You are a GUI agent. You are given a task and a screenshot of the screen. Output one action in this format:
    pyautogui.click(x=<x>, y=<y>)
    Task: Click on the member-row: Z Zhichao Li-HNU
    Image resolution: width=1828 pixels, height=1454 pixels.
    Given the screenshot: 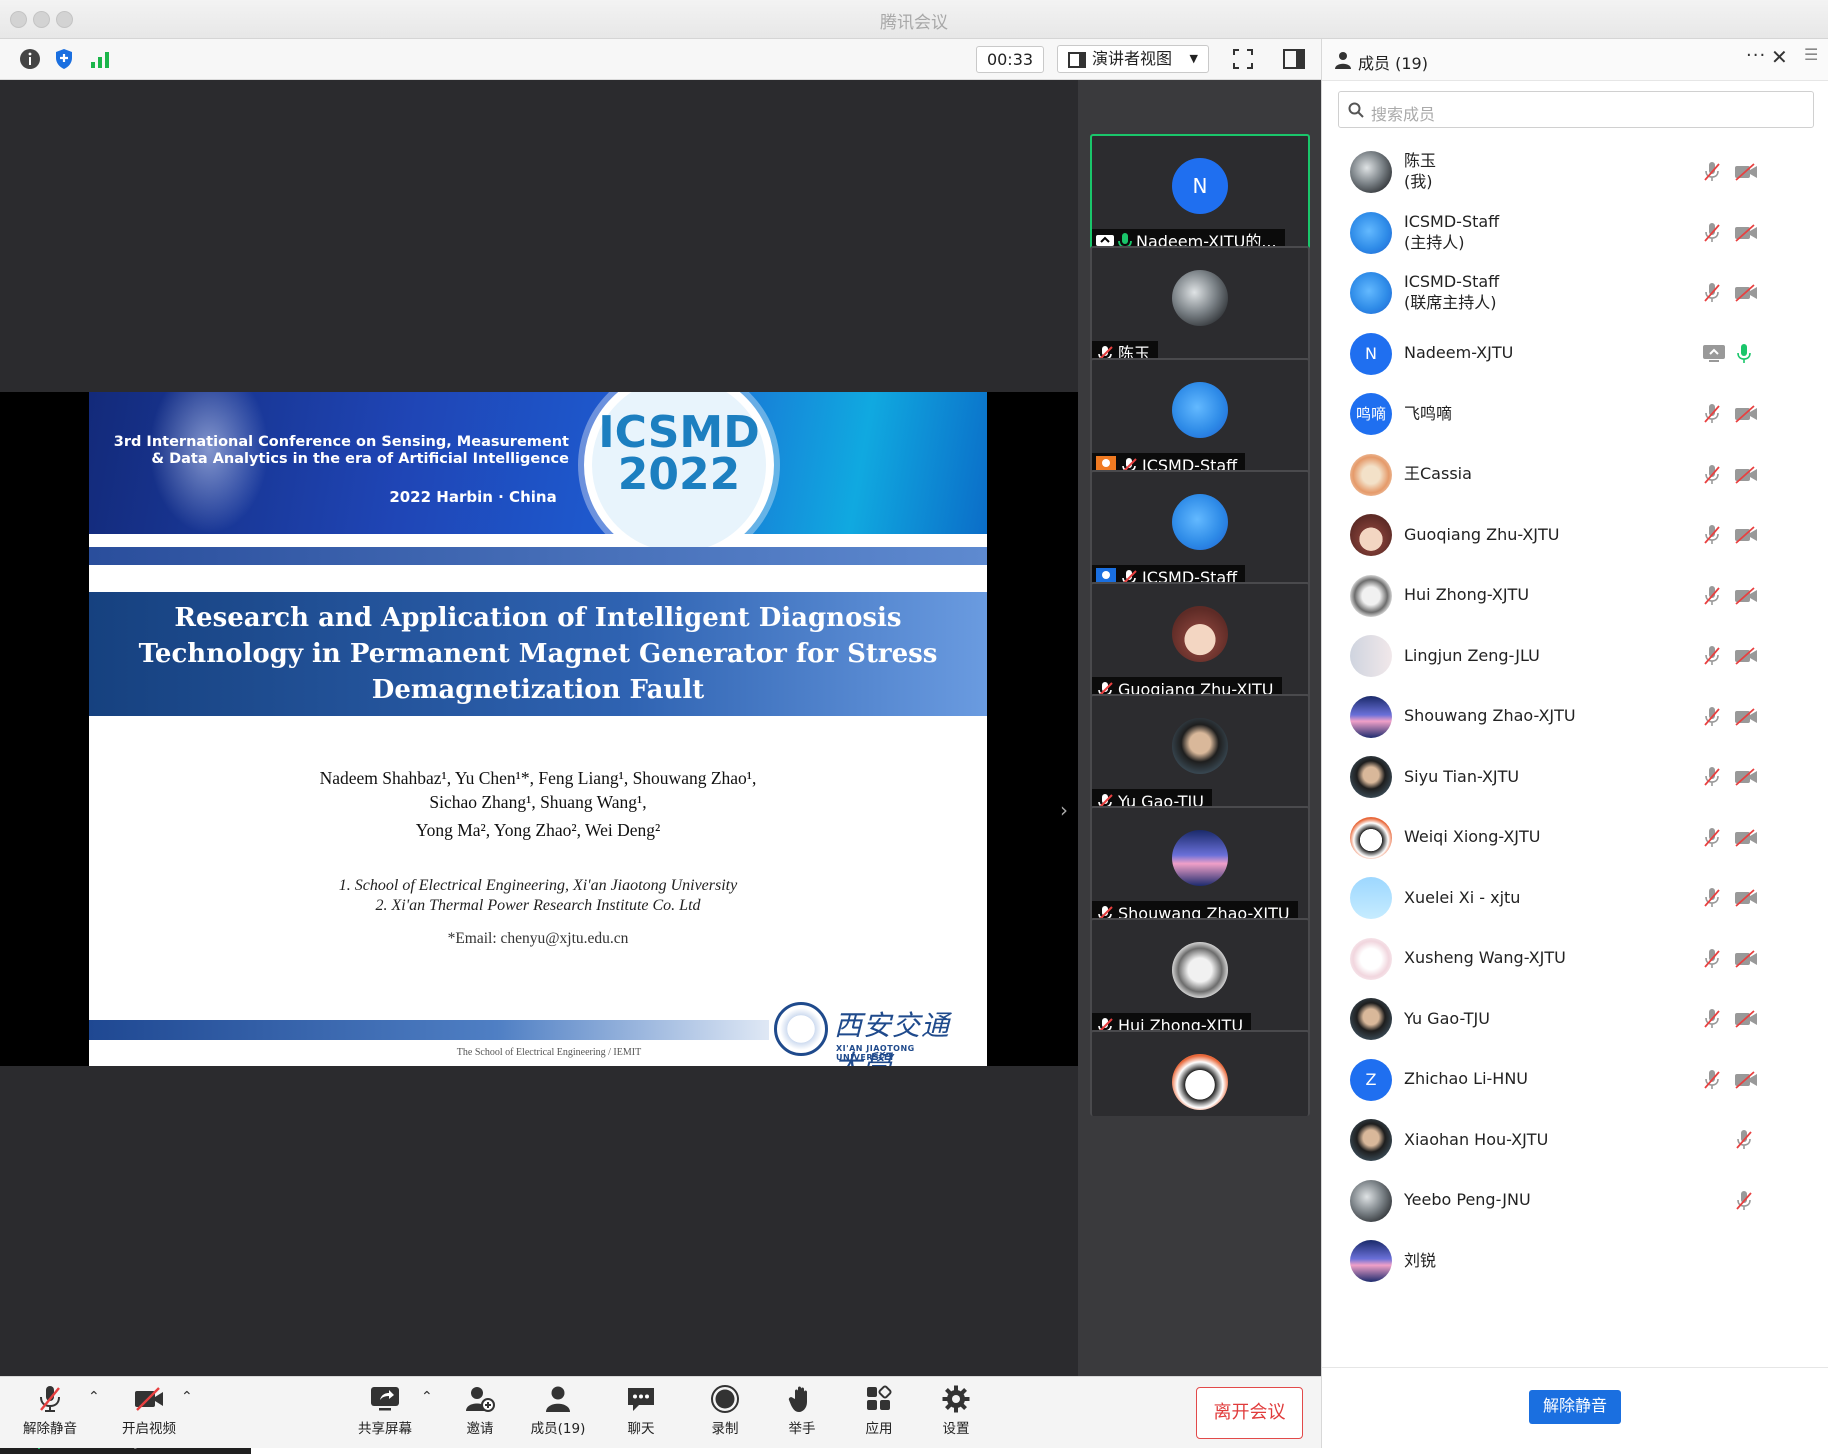 What is the action you would take?
    pyautogui.click(x=1575, y=1079)
    